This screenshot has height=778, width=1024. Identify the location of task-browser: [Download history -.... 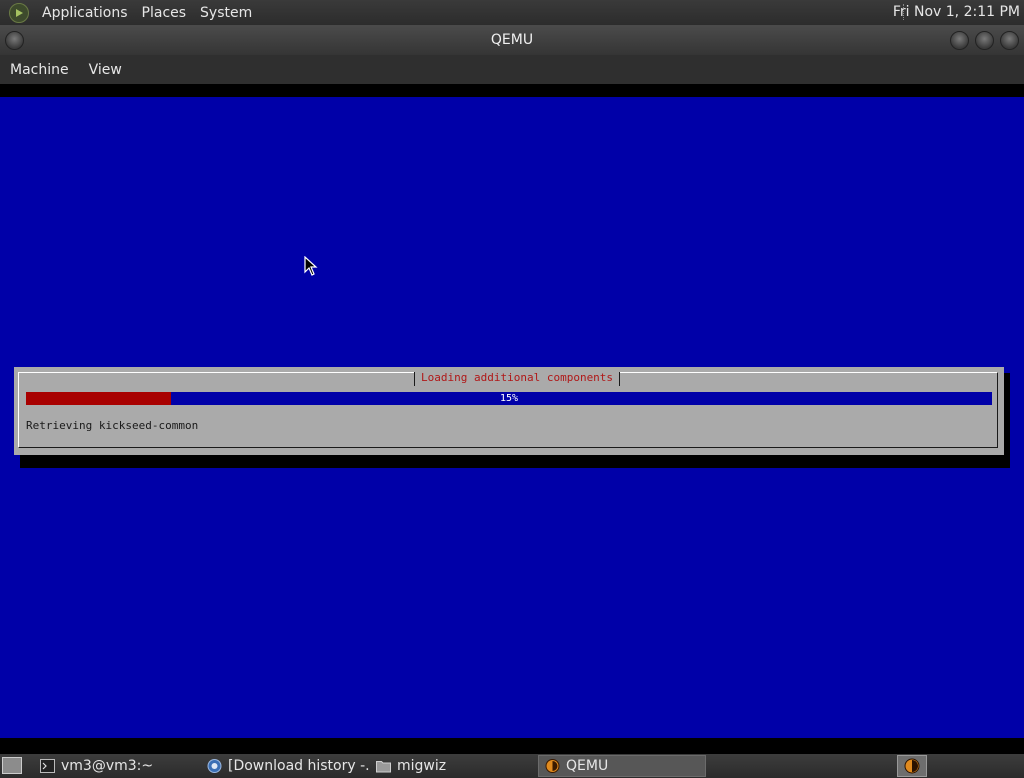
(286, 766).